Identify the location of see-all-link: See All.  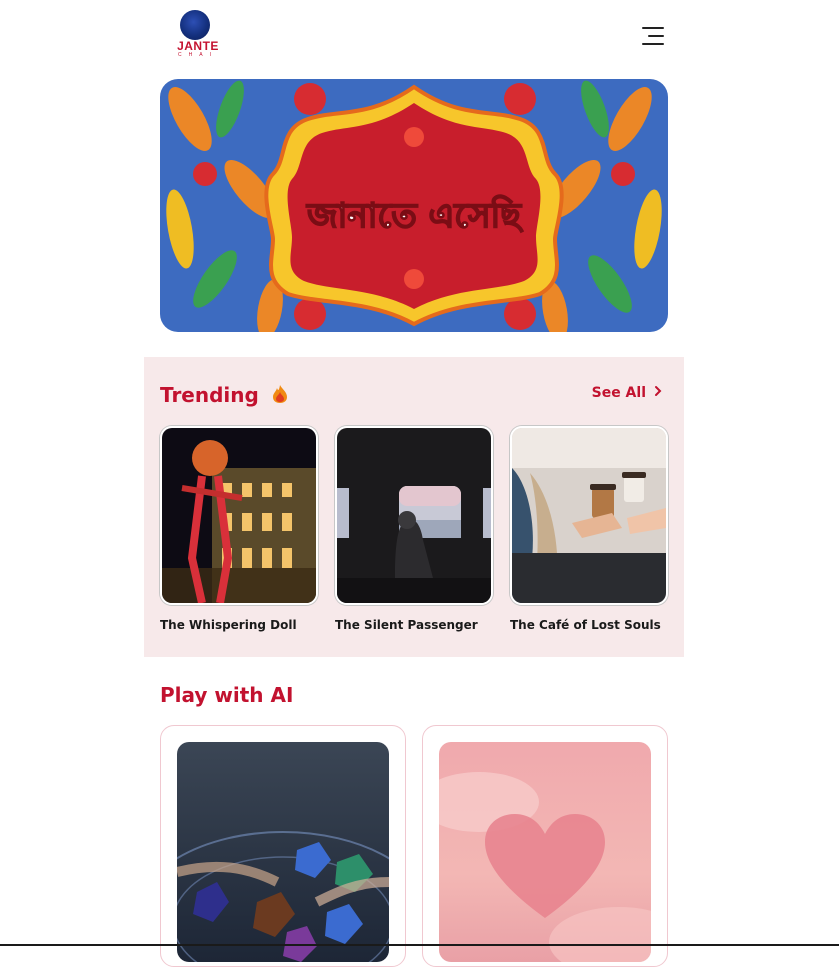
(627, 393).